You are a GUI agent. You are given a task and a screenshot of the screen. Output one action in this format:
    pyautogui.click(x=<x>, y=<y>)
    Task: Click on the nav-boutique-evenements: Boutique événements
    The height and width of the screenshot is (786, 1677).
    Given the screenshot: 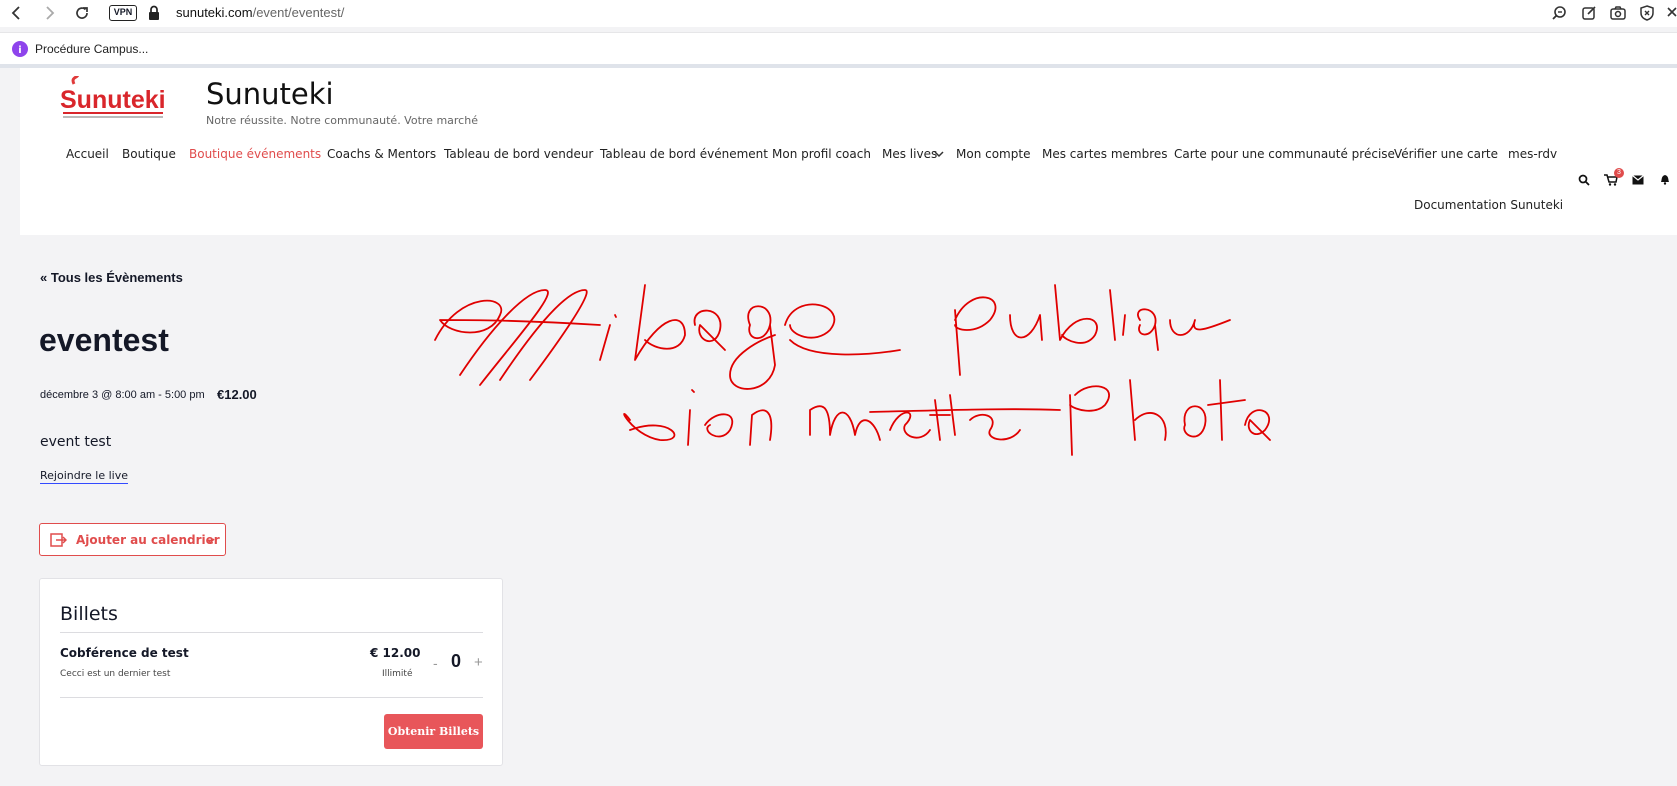 What is the action you would take?
    pyautogui.click(x=255, y=154)
    